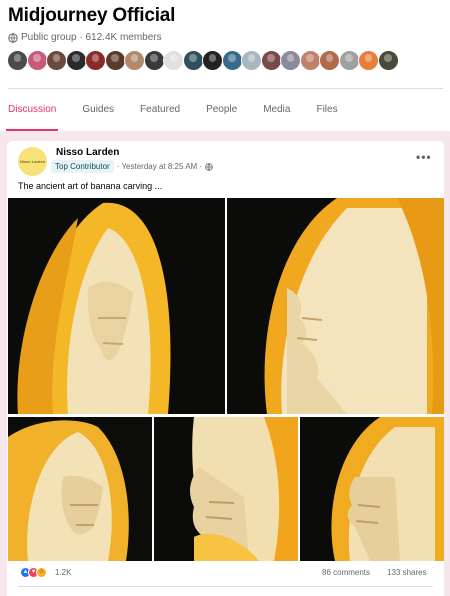 The height and width of the screenshot is (596, 450). I want to click on post-time: · Yesterday at 8:25 AM ·, so click(159, 166).